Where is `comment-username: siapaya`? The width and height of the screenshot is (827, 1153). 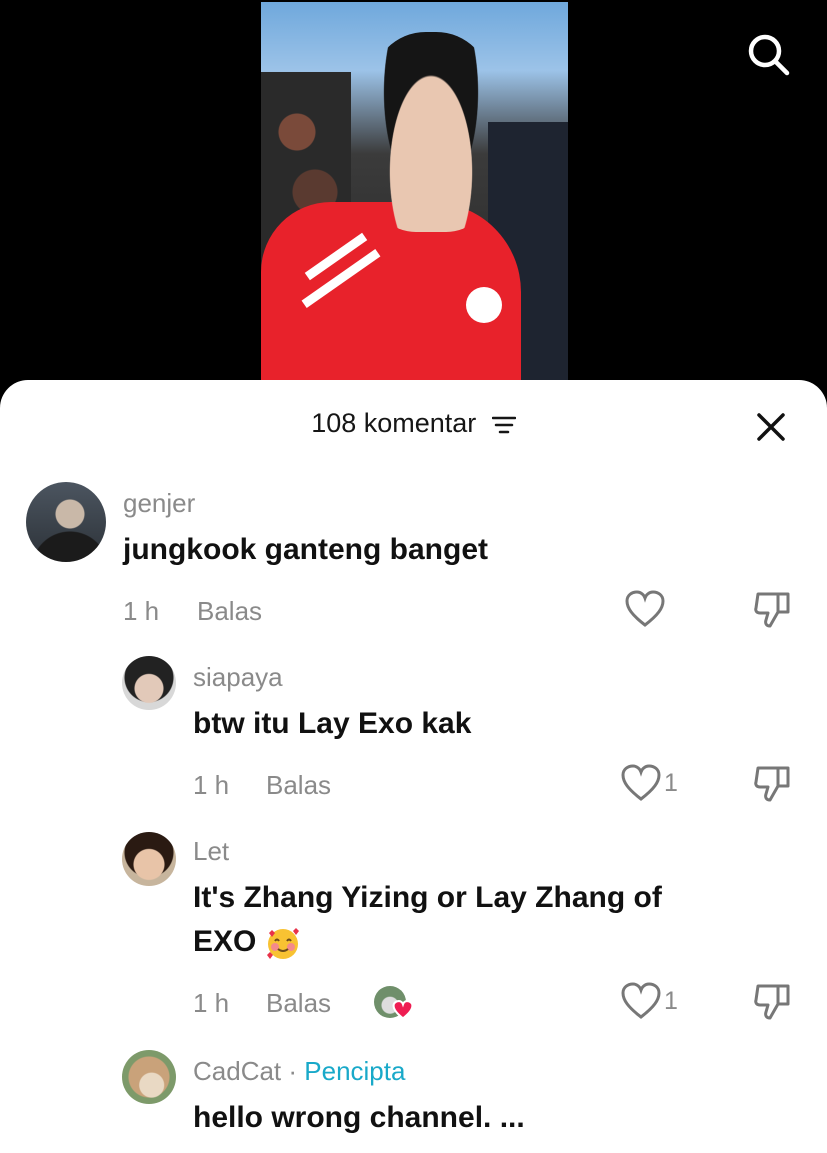
comment-username: siapaya is located at coordinates (238, 677).